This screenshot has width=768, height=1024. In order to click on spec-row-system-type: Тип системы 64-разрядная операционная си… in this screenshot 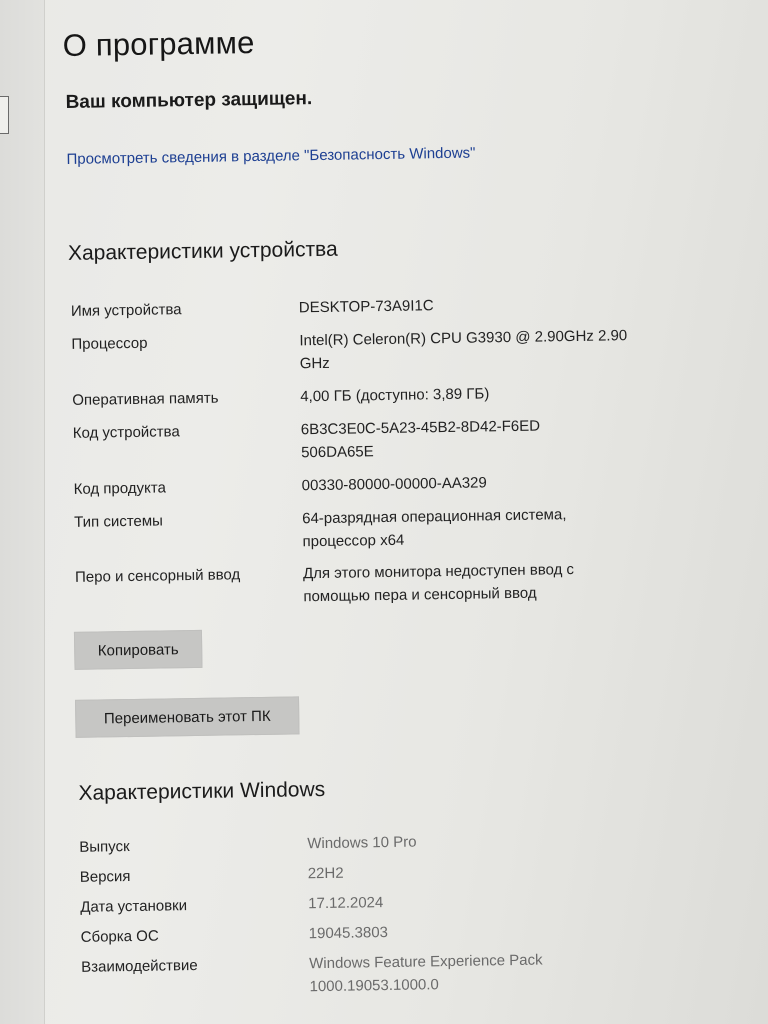, I will do `click(384, 525)`.